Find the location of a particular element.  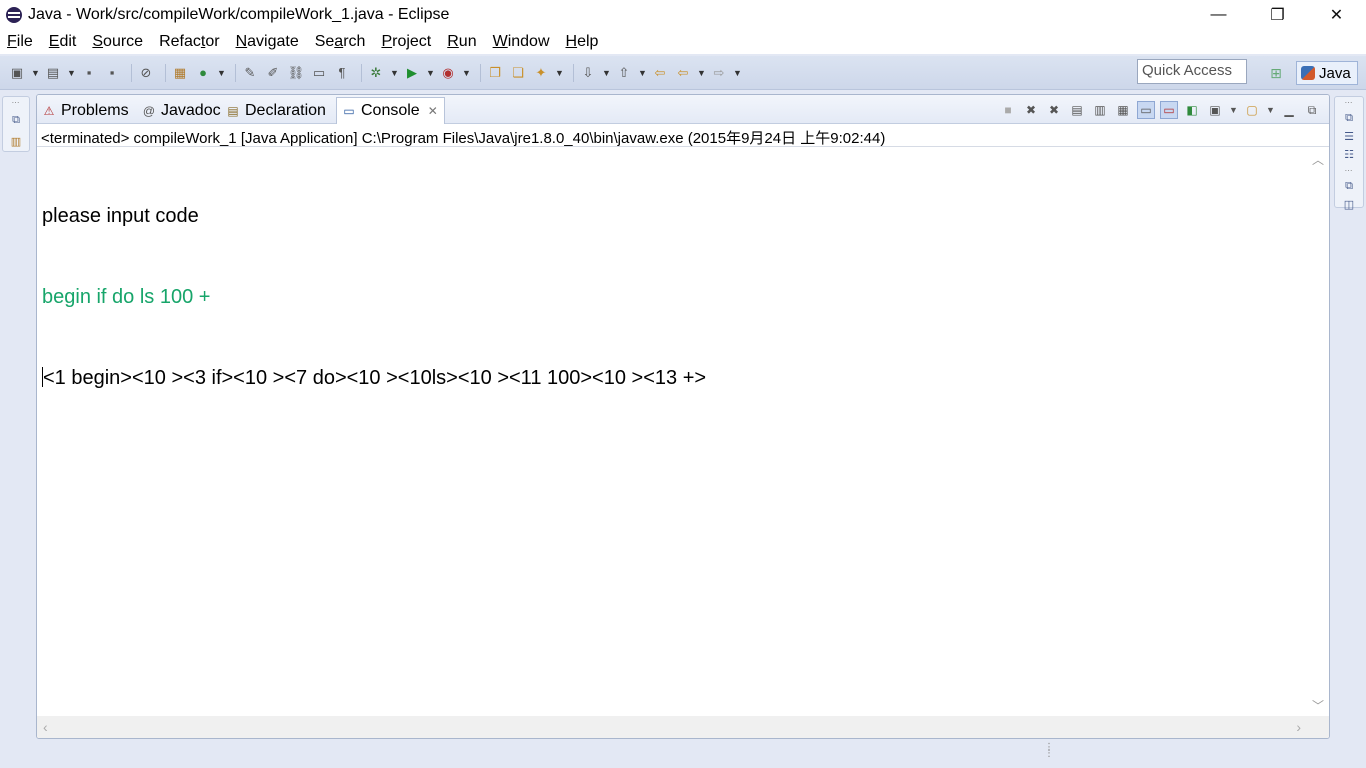

forward-icon: ⇨ is located at coordinates (719, 73).